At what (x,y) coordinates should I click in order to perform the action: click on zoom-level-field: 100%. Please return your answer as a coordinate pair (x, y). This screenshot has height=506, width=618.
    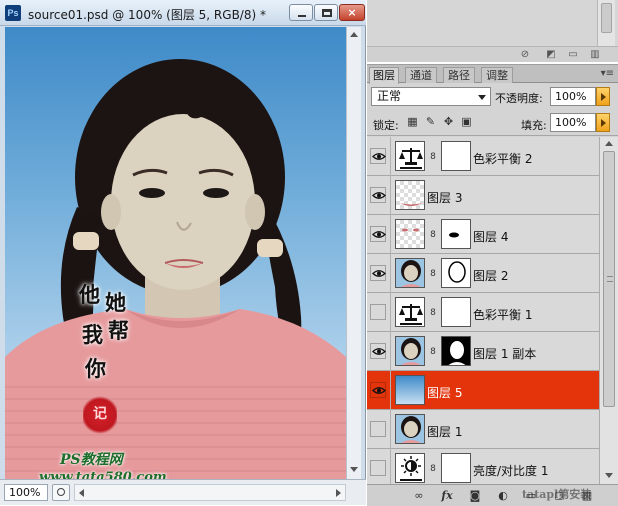
    Looking at the image, I should click on (26, 492).